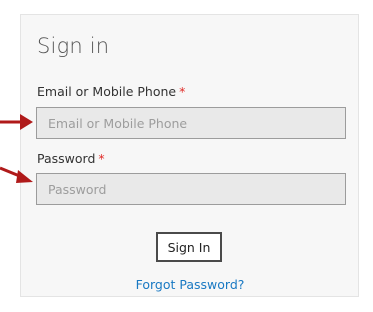 This screenshot has width=373, height=312. What do you see at coordinates (189, 247) in the screenshot?
I see `sign-in-button: Sign In` at bounding box center [189, 247].